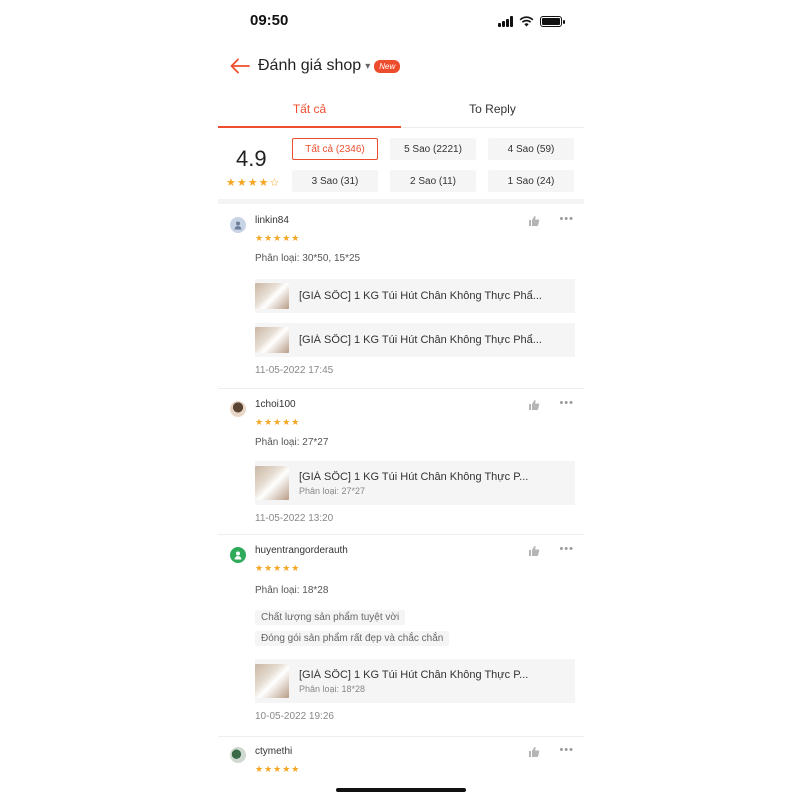 The image size is (800, 800). Describe the element at coordinates (308, 258) in the screenshot. I see `review-variant: Phân loại: 30*50, 15*25` at that location.